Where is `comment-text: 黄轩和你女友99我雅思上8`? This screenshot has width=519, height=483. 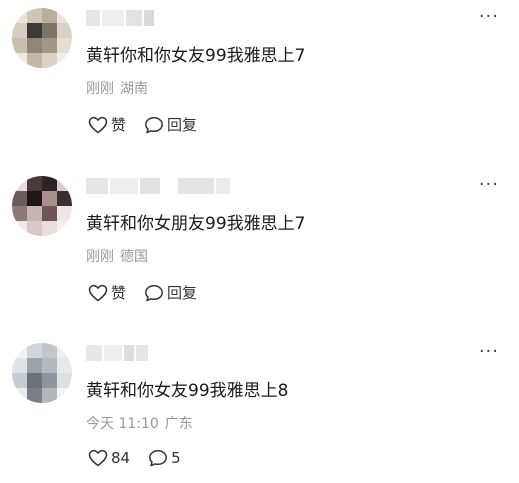
comment-text: 黄轩和你女友99我雅思上8 is located at coordinates (187, 391).